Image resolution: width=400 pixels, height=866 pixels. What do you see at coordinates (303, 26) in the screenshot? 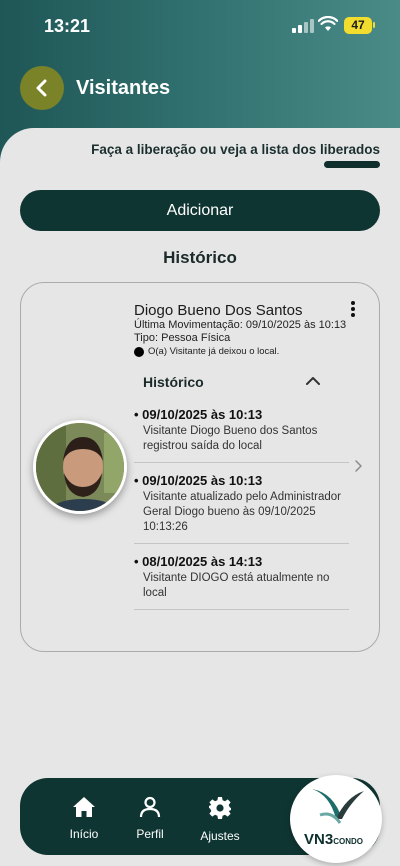
I see `signal-icon` at bounding box center [303, 26].